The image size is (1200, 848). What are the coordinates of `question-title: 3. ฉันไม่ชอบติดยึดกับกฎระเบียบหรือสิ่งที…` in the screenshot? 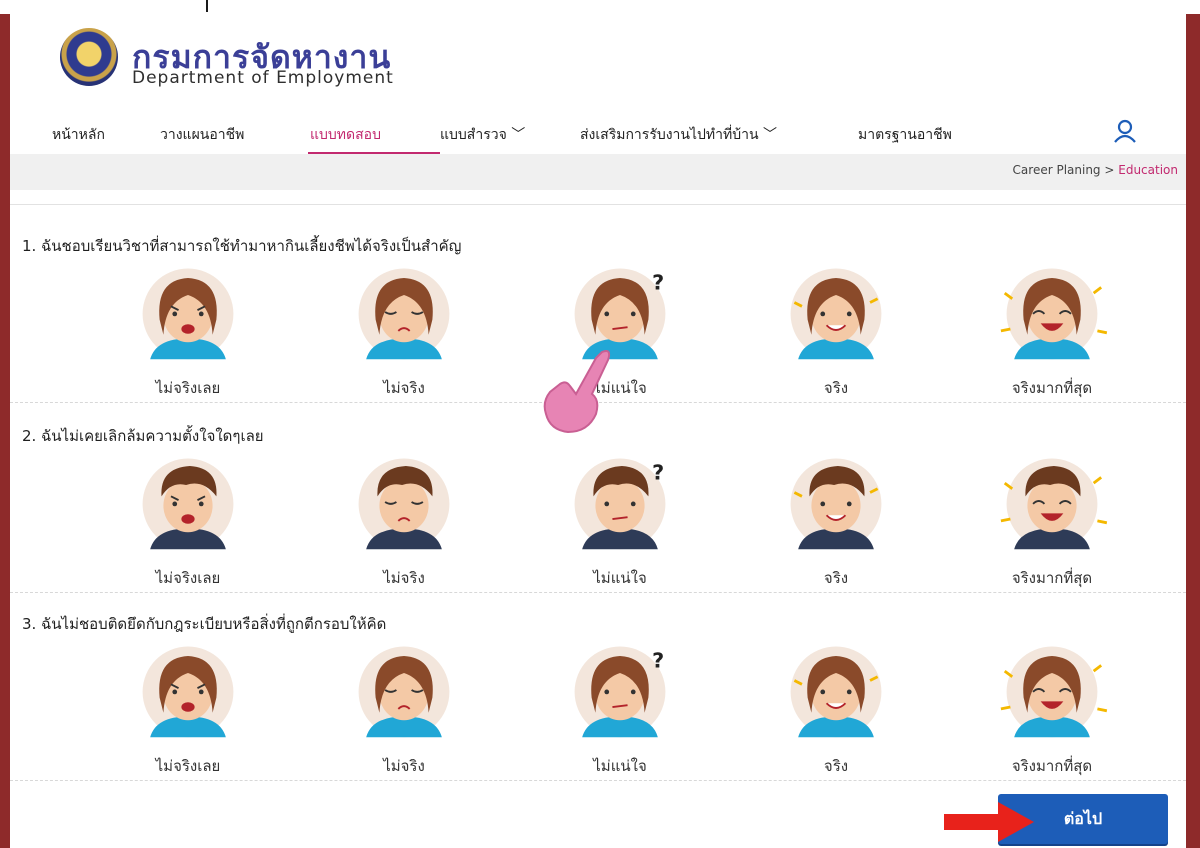 It's located at (204, 624).